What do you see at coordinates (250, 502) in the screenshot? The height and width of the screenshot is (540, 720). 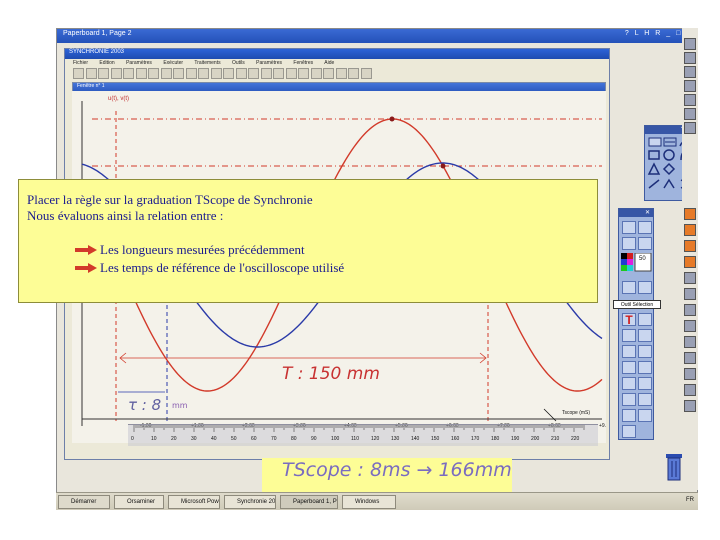 I see `taskbar-item: Synchronie 2003` at bounding box center [250, 502].